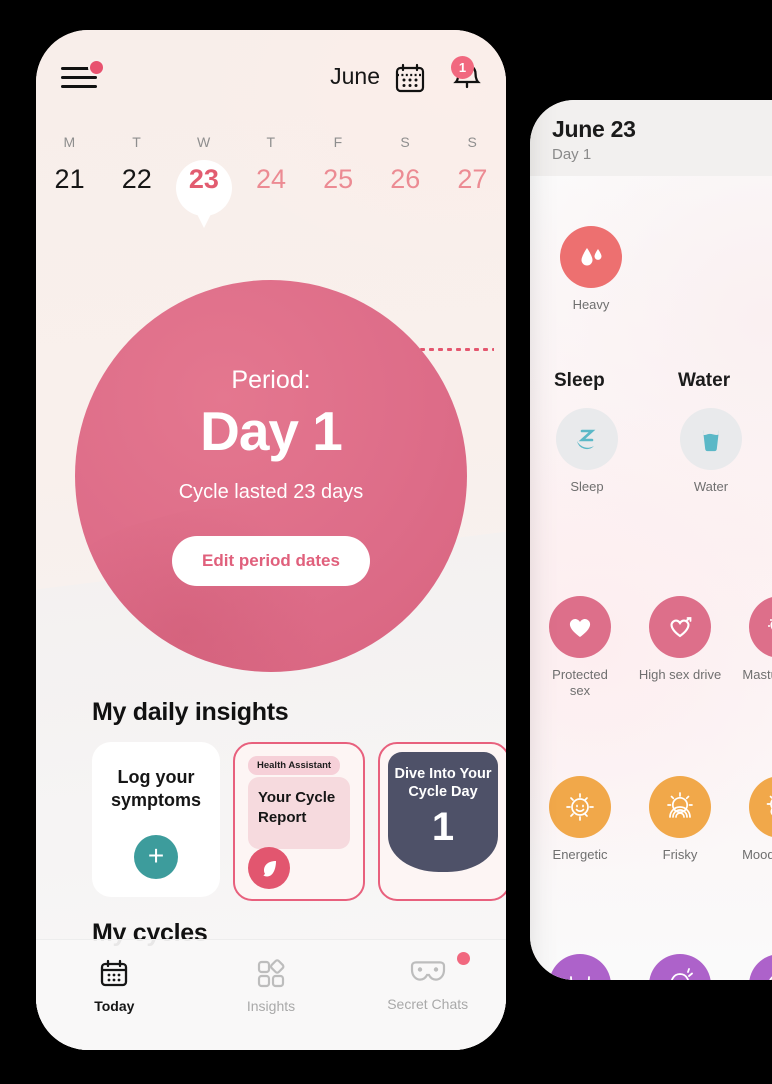  What do you see at coordinates (338, 179) in the screenshot?
I see `date-number: 25` at bounding box center [338, 179].